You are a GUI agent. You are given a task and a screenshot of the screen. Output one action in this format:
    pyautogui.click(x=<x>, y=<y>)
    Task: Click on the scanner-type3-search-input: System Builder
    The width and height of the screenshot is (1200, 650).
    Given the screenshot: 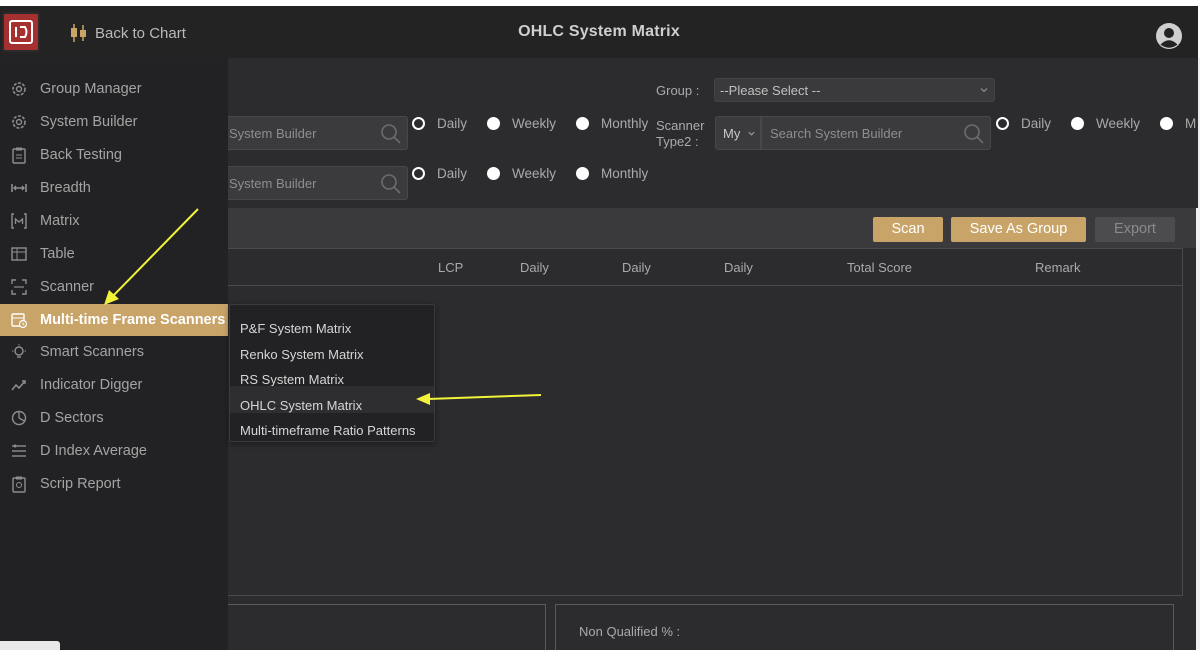 What is the action you would take?
    pyautogui.click(x=314, y=183)
    